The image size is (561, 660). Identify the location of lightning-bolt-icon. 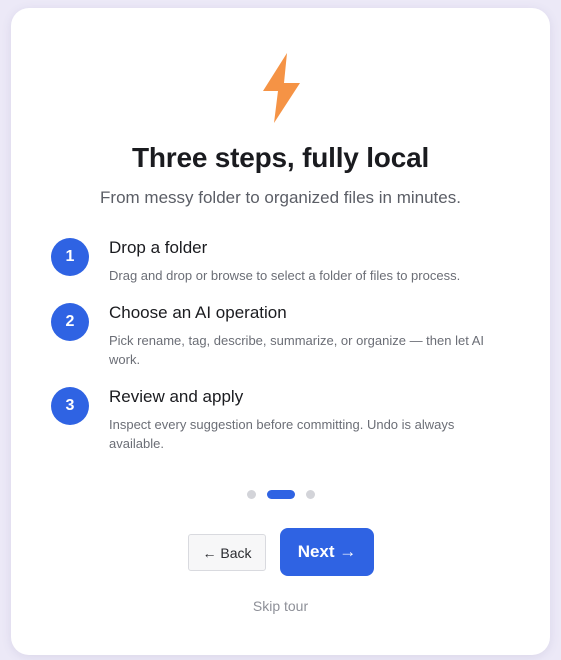
(281, 88).